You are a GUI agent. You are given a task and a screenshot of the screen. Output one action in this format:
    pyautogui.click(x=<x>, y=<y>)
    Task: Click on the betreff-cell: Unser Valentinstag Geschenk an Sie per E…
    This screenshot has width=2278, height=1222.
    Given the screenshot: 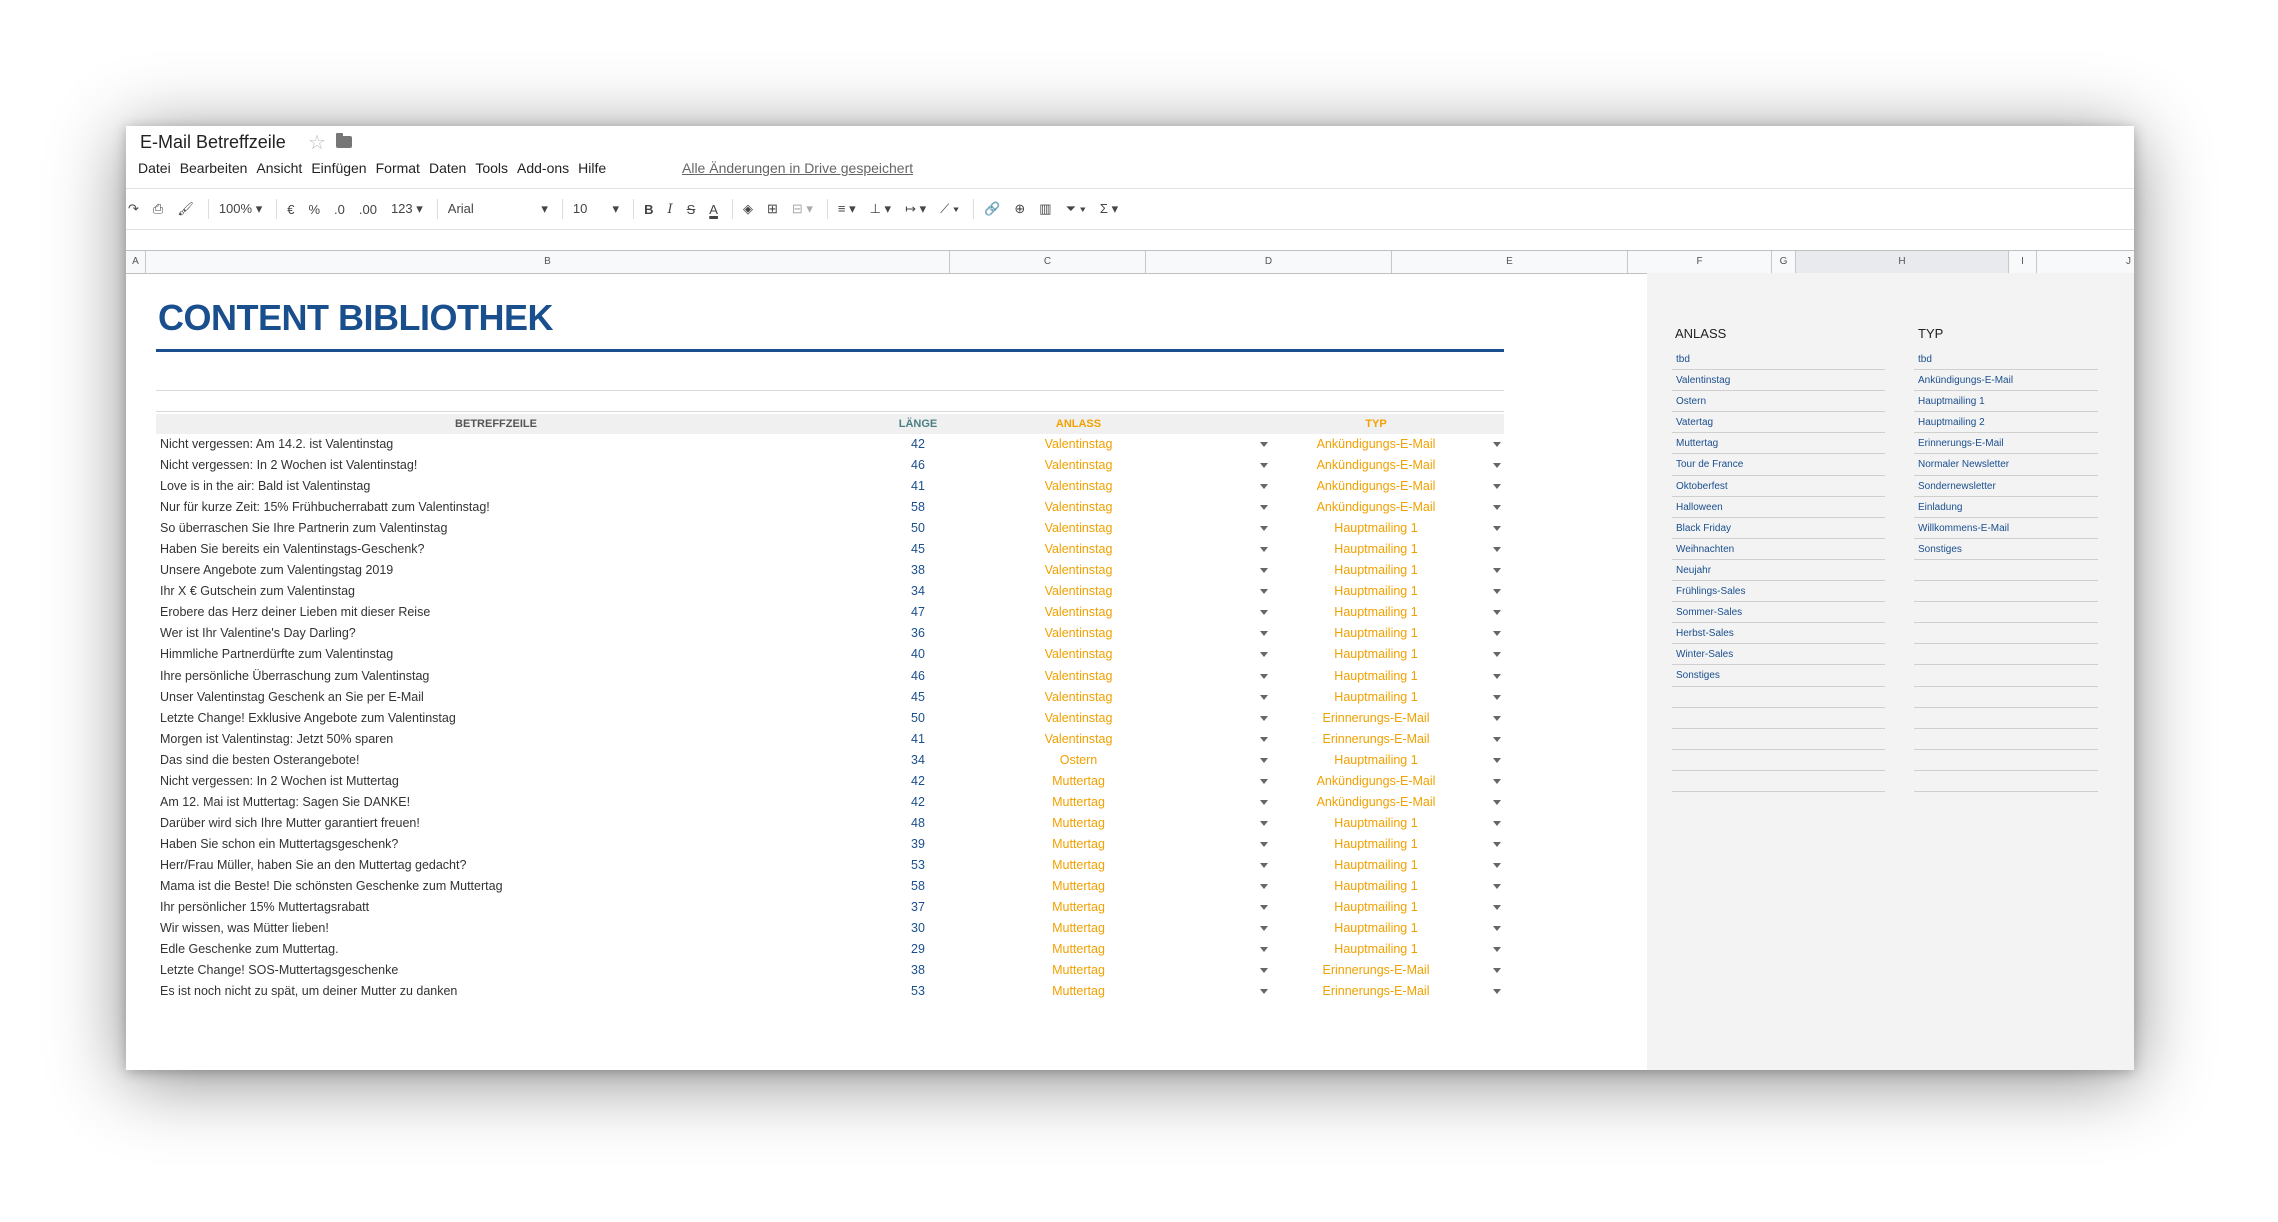 What is the action you would take?
    pyautogui.click(x=292, y=697)
    